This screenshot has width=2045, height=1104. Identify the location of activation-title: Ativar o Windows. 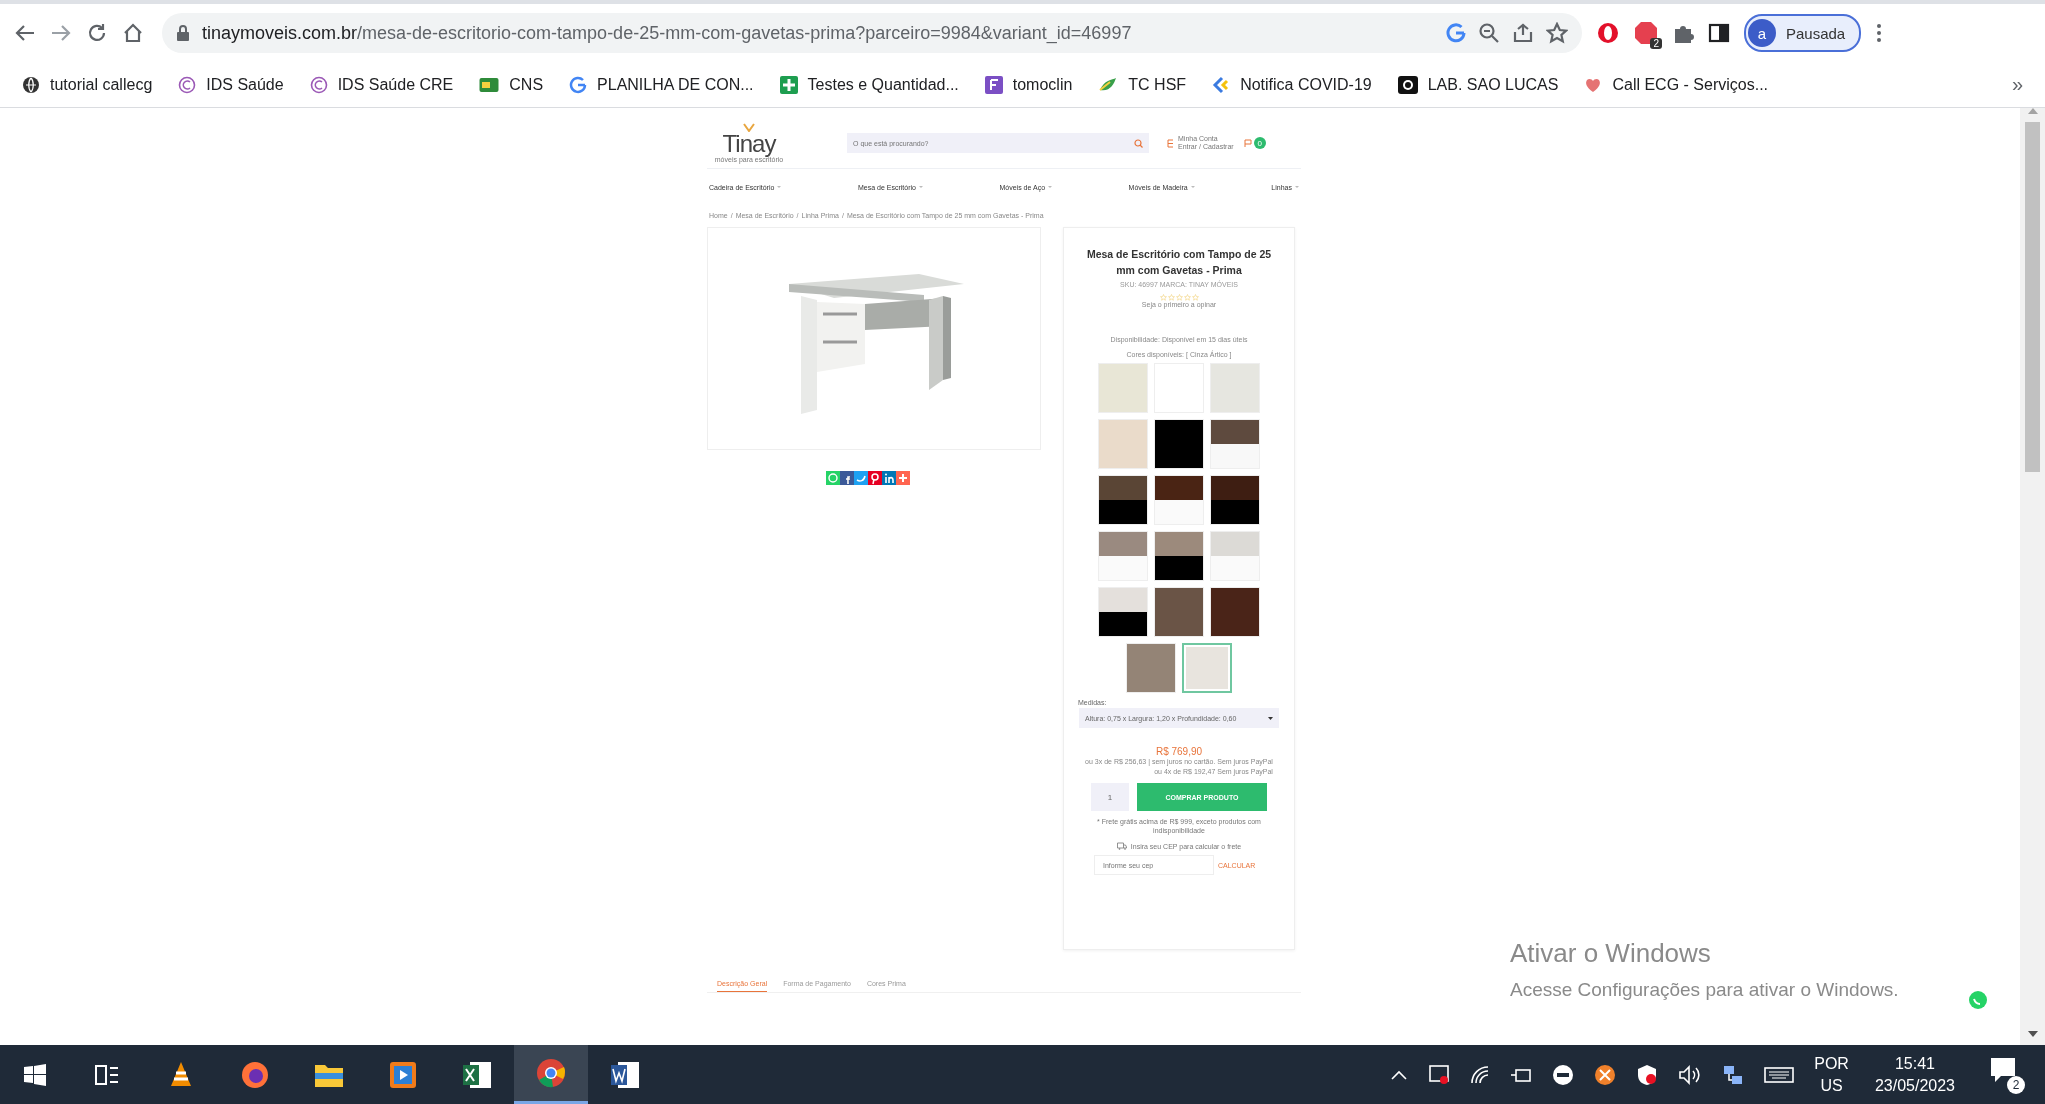
(1611, 953).